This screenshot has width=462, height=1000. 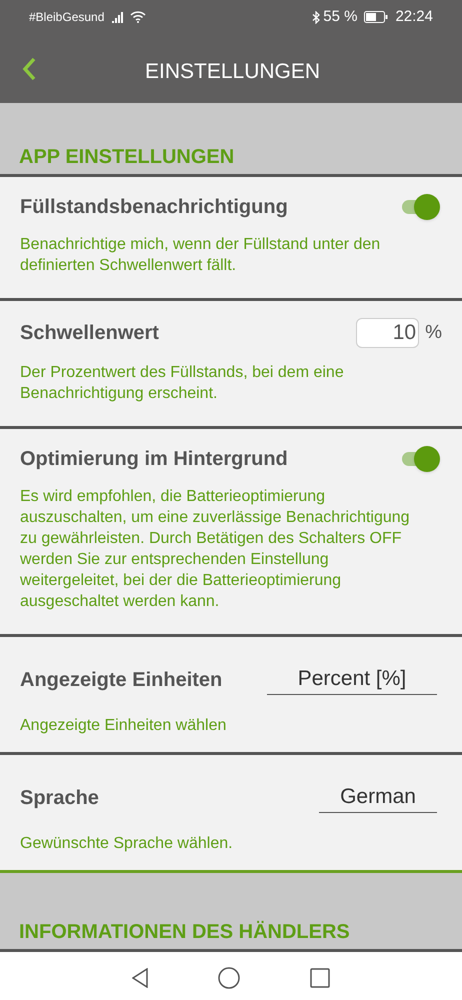 I want to click on recents-nav-icon, so click(x=320, y=978).